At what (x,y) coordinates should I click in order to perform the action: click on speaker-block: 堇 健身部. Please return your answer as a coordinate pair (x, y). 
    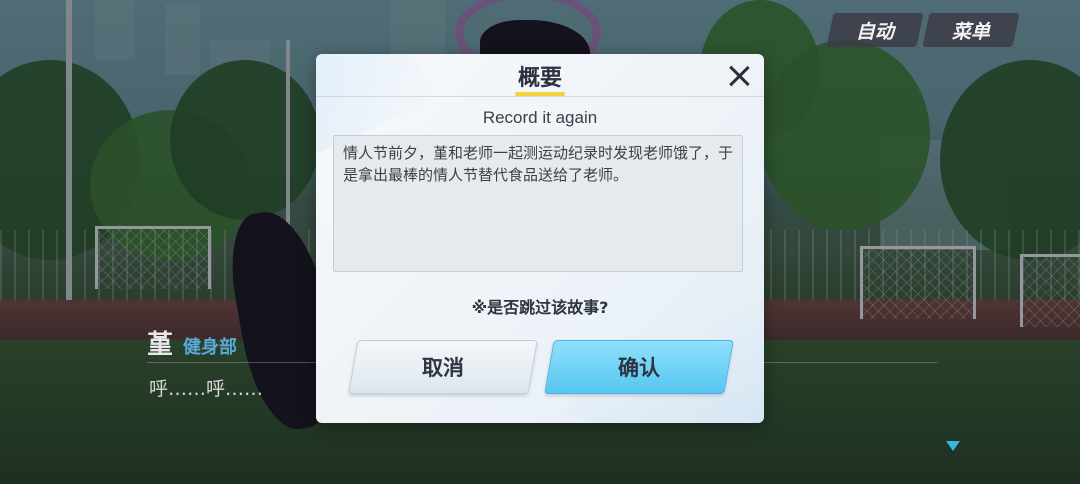
    Looking at the image, I should click on (192, 342).